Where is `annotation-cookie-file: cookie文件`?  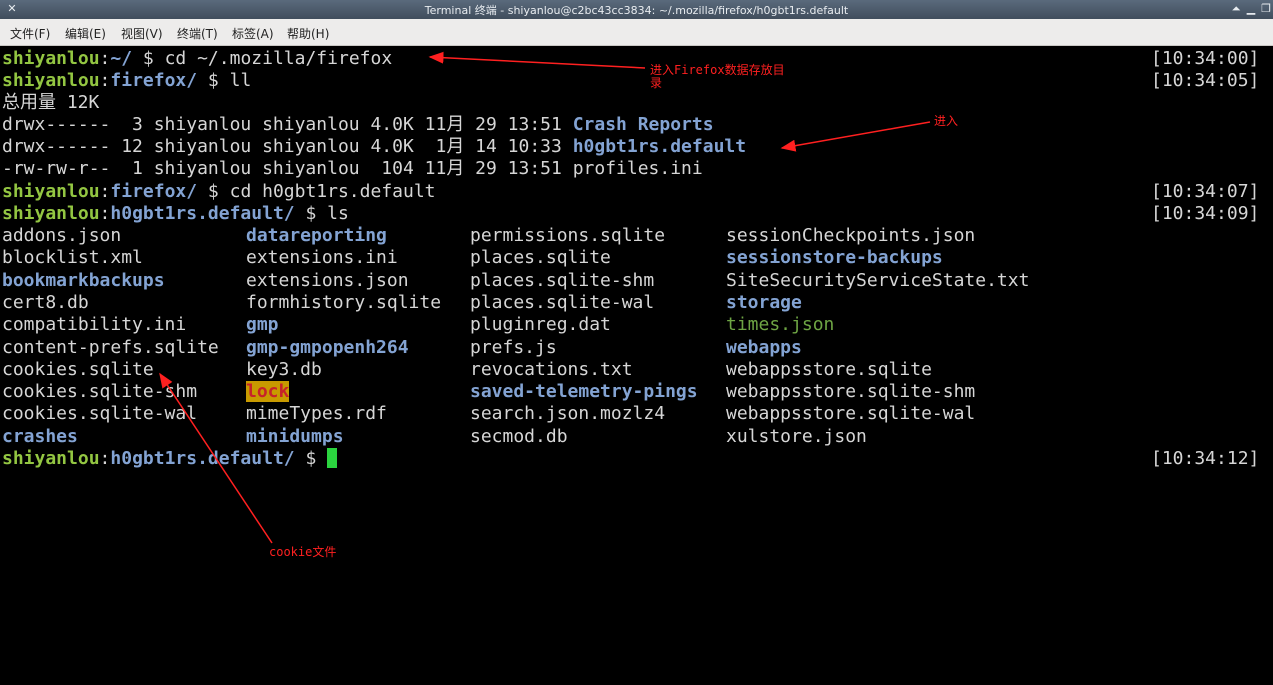 annotation-cookie-file: cookie文件 is located at coordinates (303, 552).